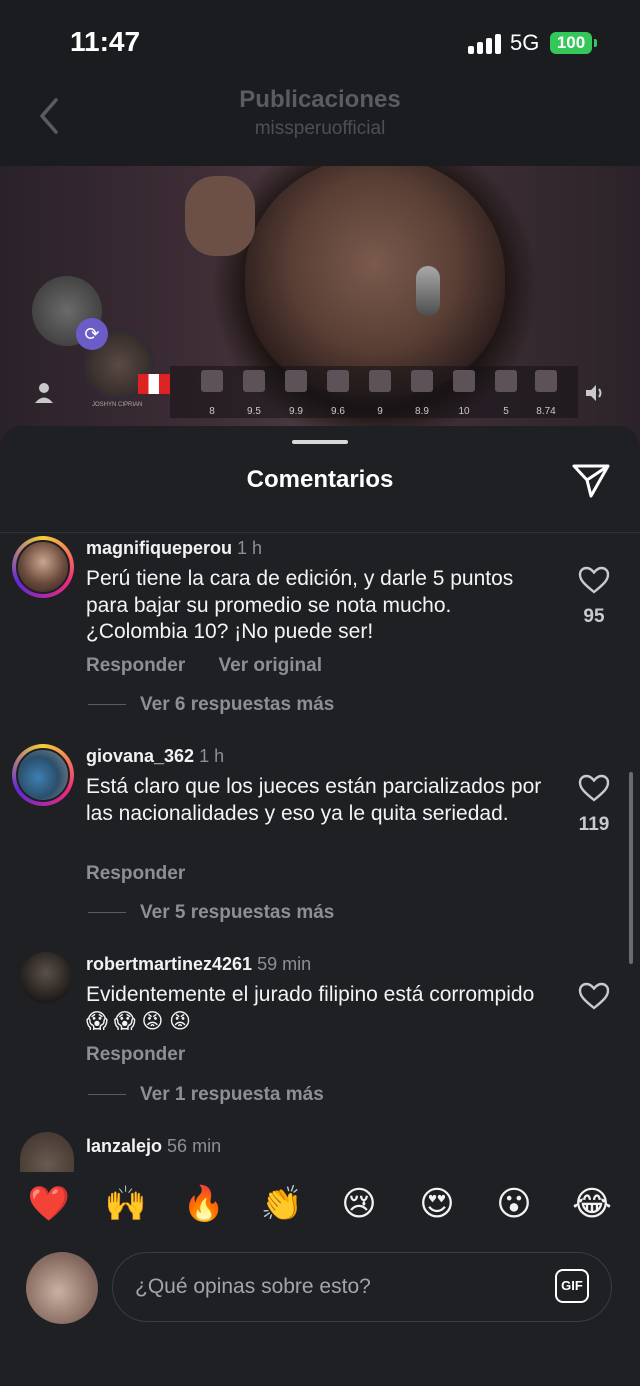 Image resolution: width=640 pixels, height=1386 pixels. Describe the element at coordinates (591, 480) in the screenshot. I see `paper-plane-icon` at that location.